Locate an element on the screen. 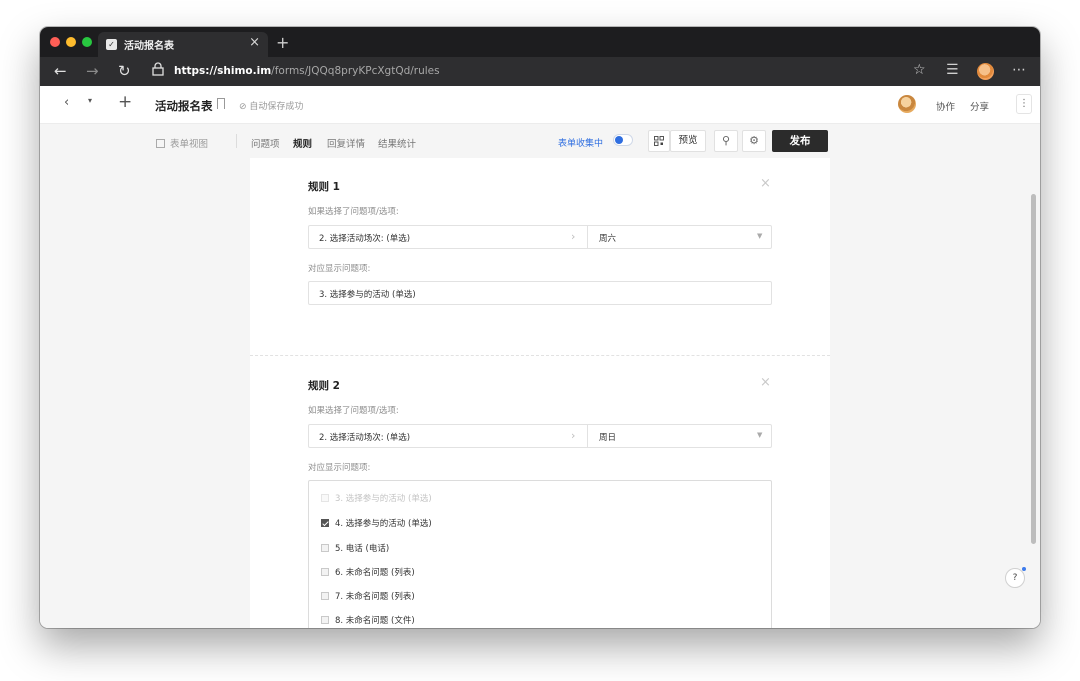 This screenshot has height=681, width=1080. more-menu-button: ⋮ is located at coordinates (1024, 104).